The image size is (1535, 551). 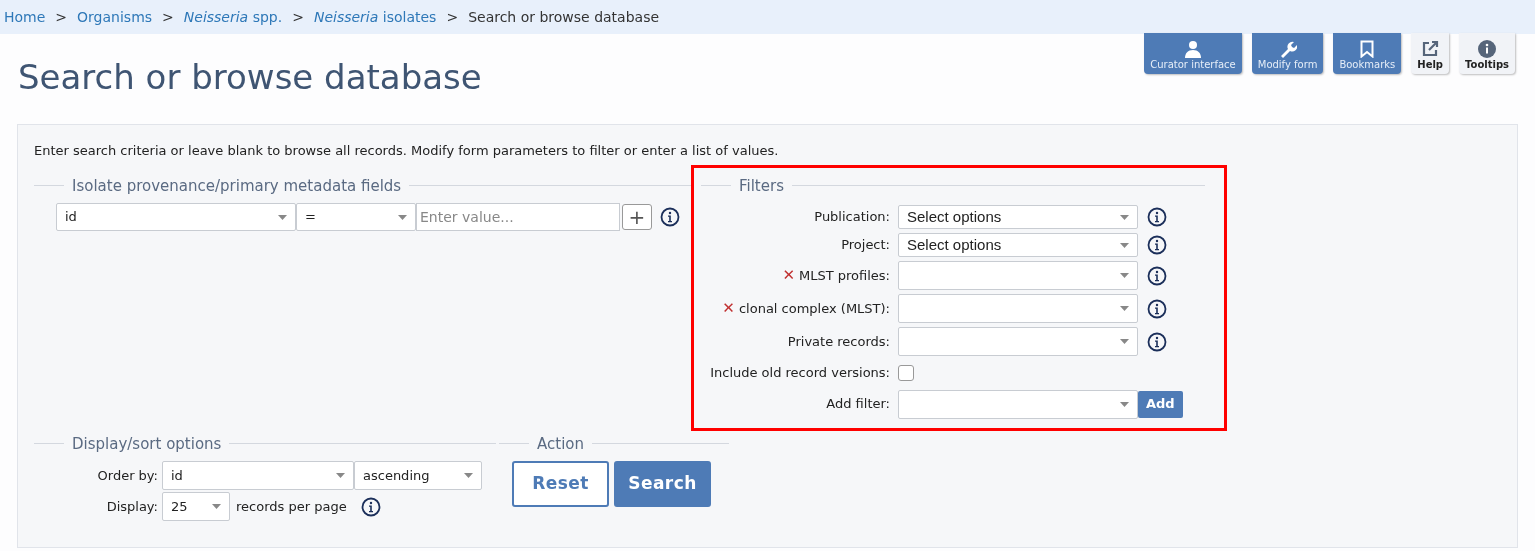 I want to click on operator-select: =, so click(x=356, y=217).